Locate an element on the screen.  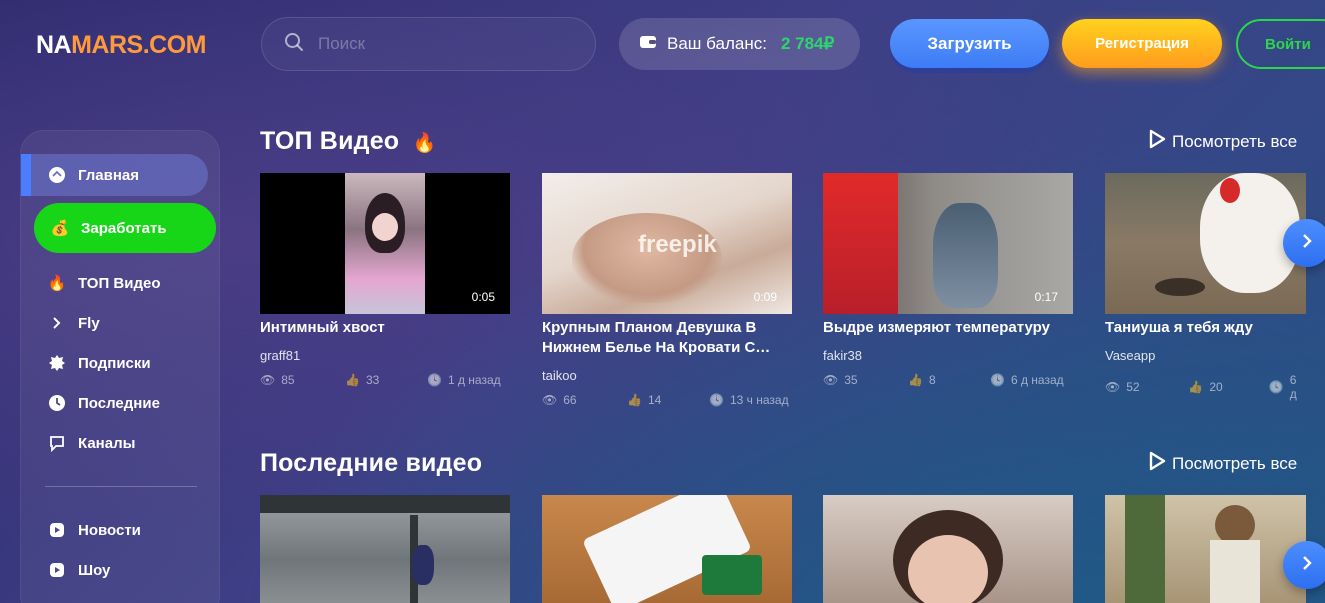
logo-text-end: .COM is located at coordinates (174, 45).